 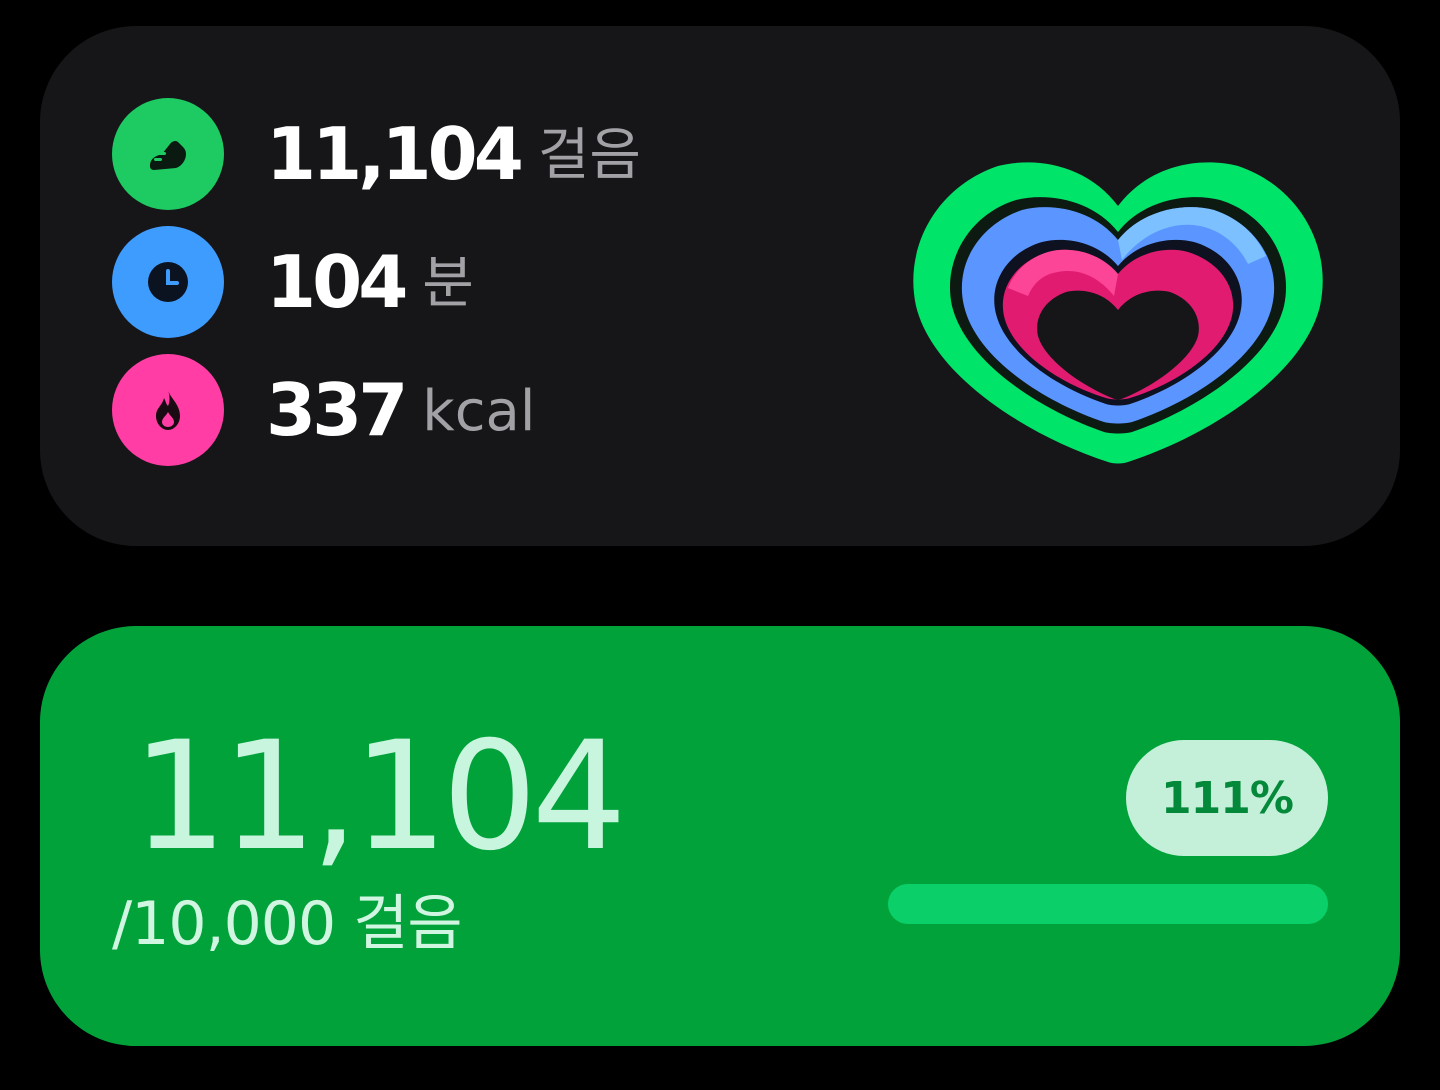 I want to click on steps-value: 11,104, so click(x=395, y=154).